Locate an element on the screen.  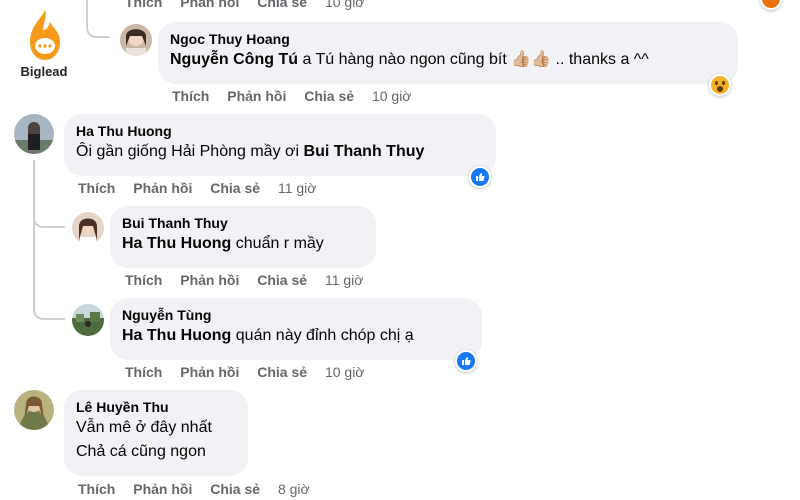
comment-bubble: Bui Thanh Thuy Ha Thu Huong chuẩn r mầy is located at coordinates (243, 237).